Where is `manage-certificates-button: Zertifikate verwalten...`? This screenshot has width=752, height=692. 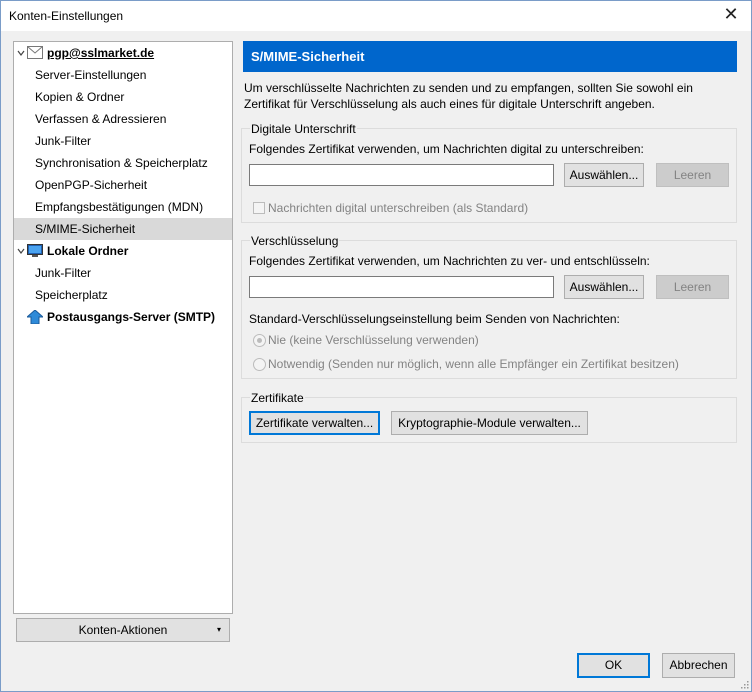
manage-certificates-button: Zertifikate verwalten... is located at coordinates (314, 423).